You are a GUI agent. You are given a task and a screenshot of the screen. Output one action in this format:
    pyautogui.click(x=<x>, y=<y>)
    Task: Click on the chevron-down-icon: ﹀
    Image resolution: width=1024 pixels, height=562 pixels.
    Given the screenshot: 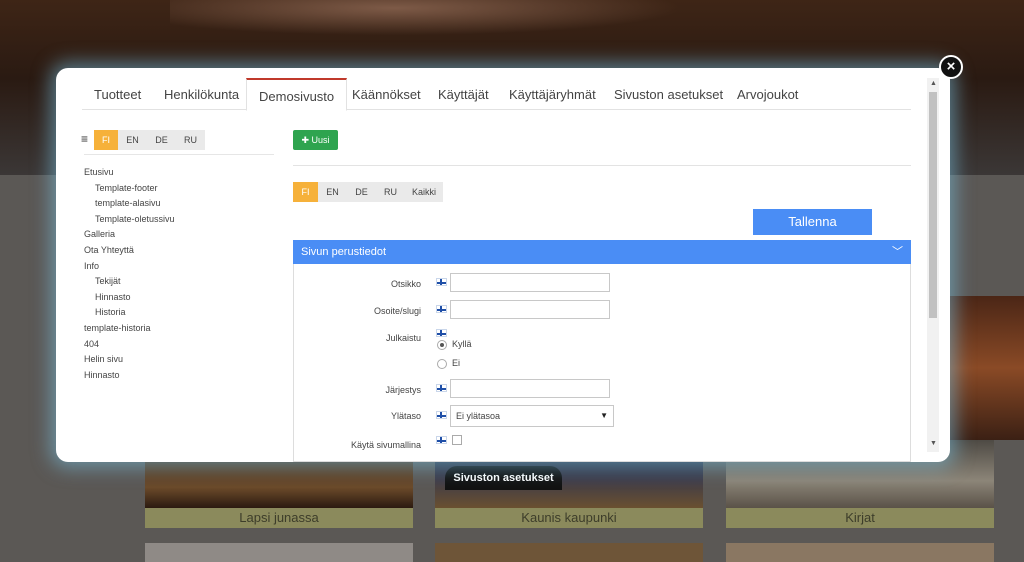 What is the action you would take?
    pyautogui.click(x=897, y=252)
    